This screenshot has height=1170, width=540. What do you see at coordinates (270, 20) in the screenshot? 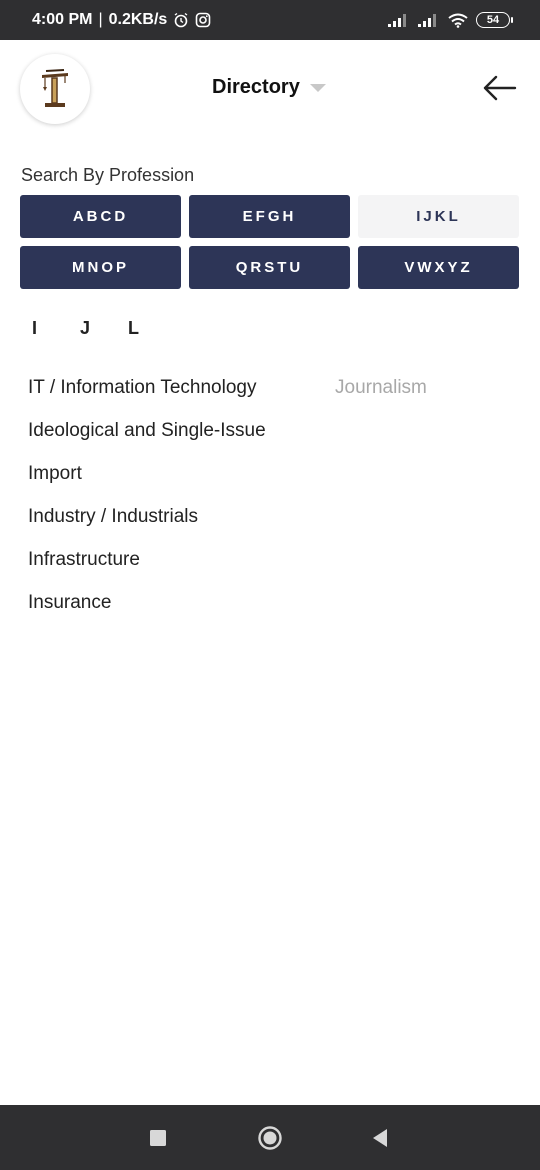
I see `status-bar: 4:00 PM | 0.2KB/s 54` at bounding box center [270, 20].